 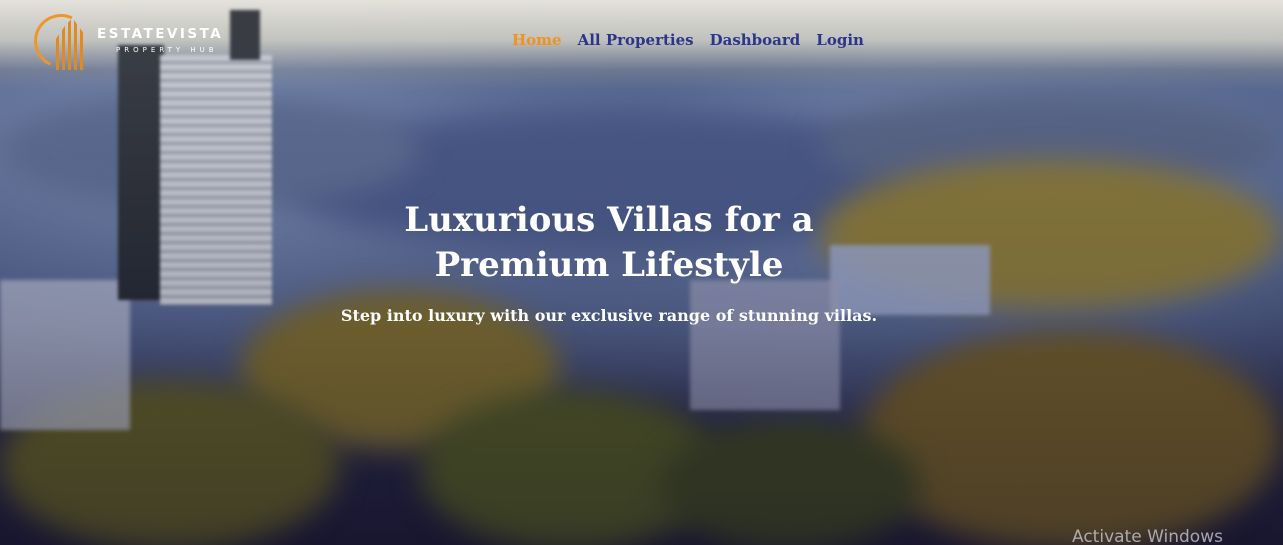 I want to click on brand-logo: ESTATEVISTA PROPERTY HUB, so click(x=135, y=41).